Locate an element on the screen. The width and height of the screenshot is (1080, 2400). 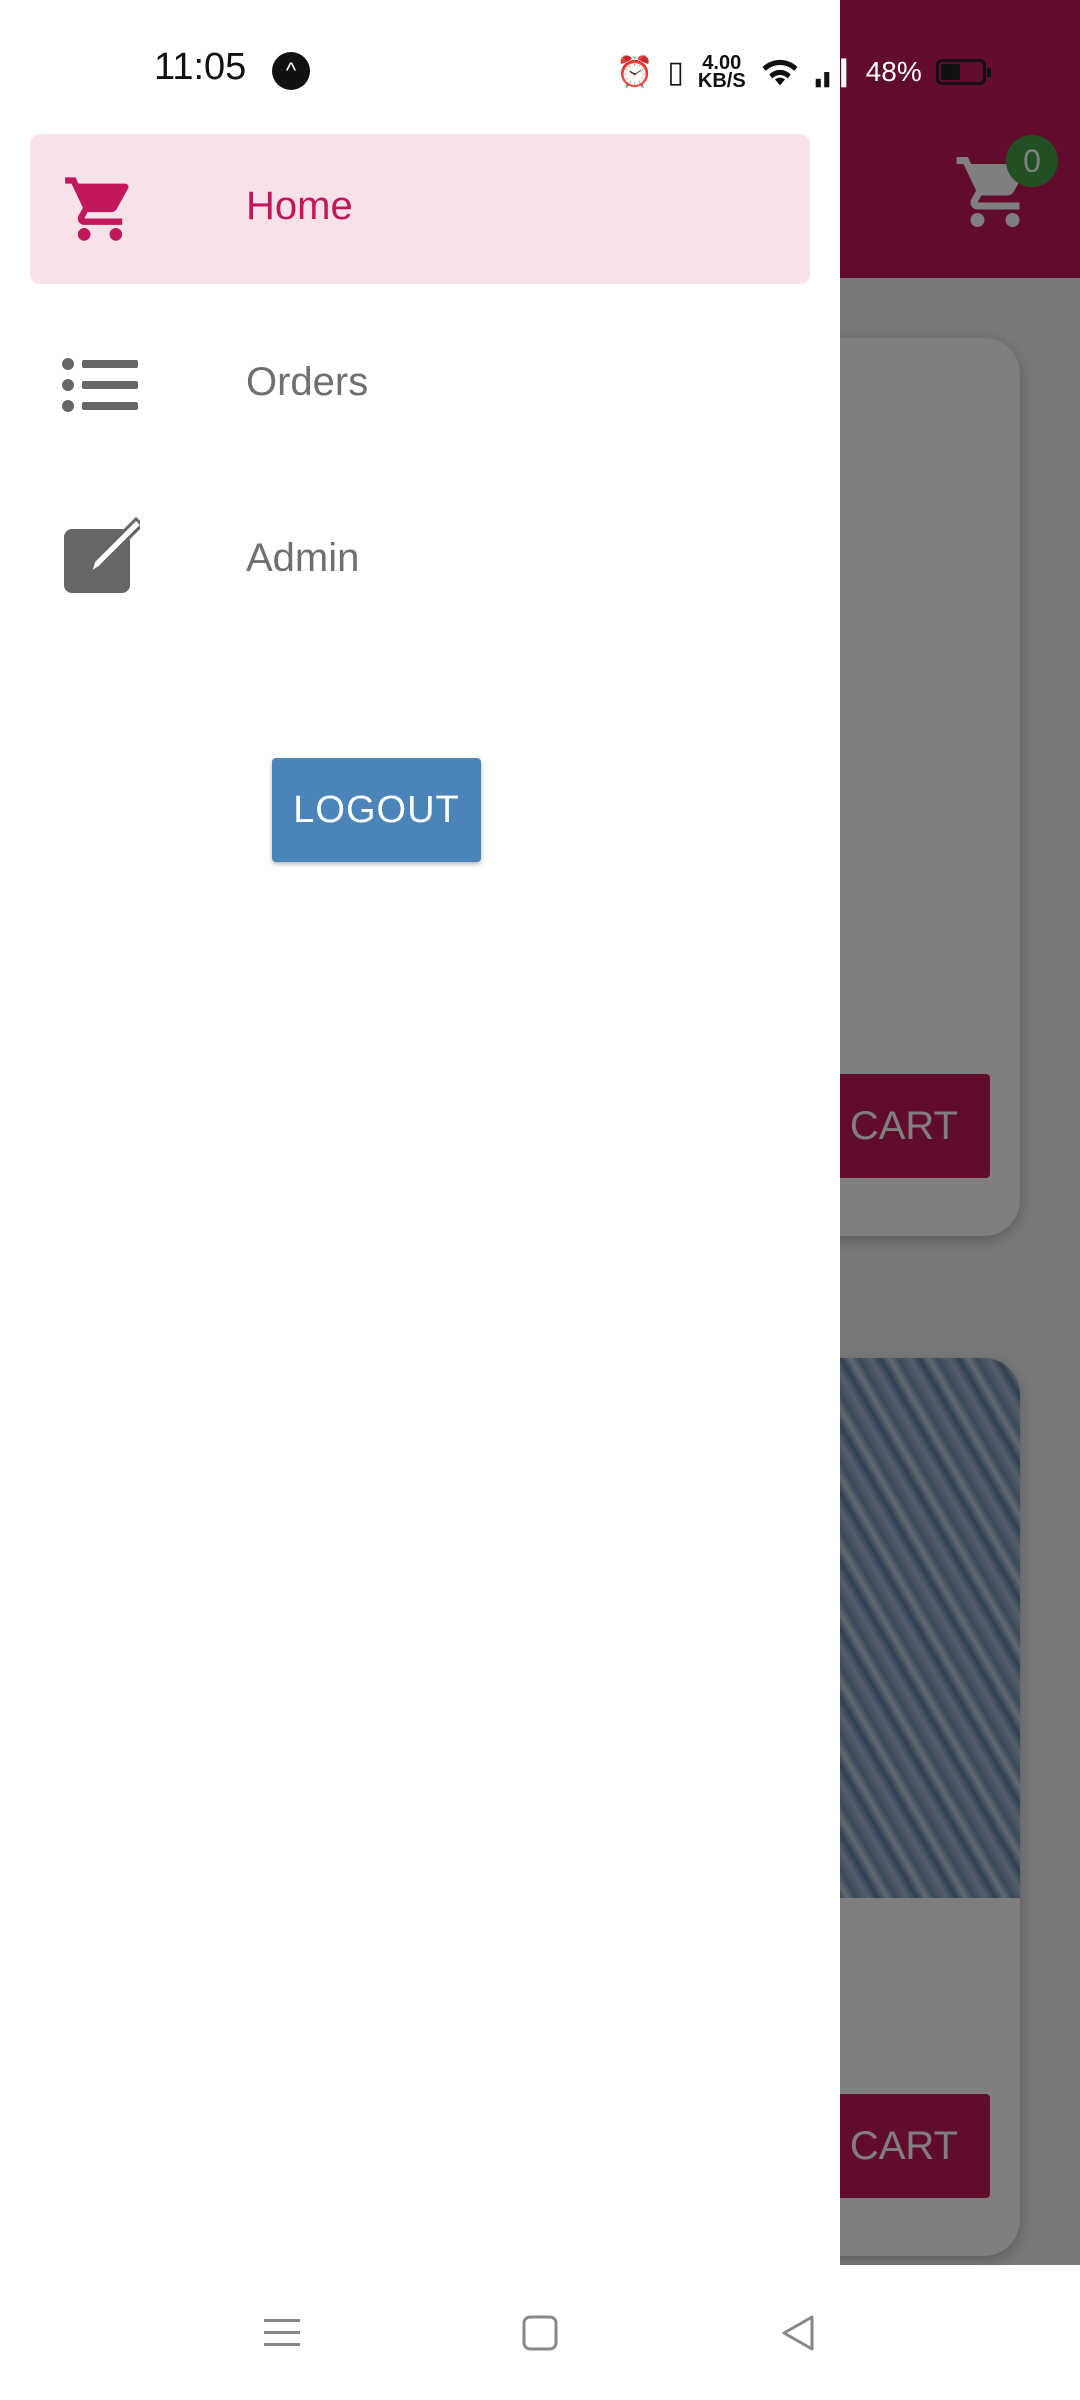
battery-fill is located at coordinates (950, 72).